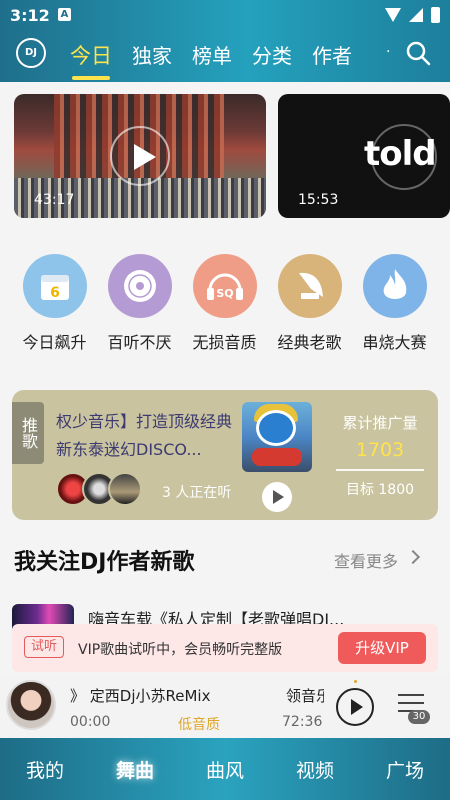 The image size is (450, 800). Describe the element at coordinates (309, 342) in the screenshot. I see `category-label: 经典老歌` at that location.